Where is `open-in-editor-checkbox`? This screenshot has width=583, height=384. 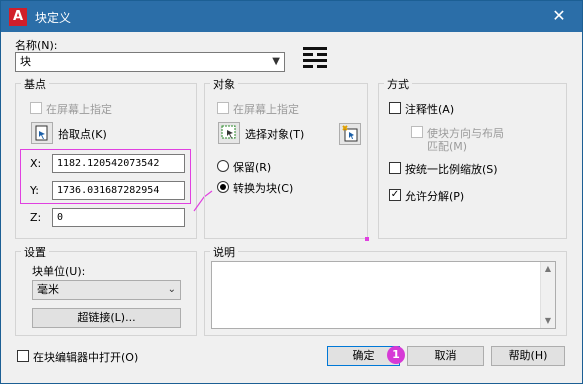
open-in-editor-checkbox is located at coordinates (23, 356).